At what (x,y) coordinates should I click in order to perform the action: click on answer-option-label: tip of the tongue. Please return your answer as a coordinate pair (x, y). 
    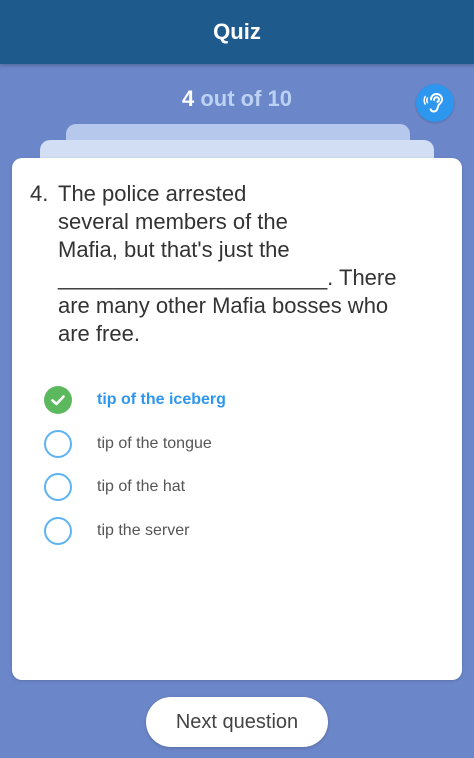
    Looking at the image, I should click on (154, 443).